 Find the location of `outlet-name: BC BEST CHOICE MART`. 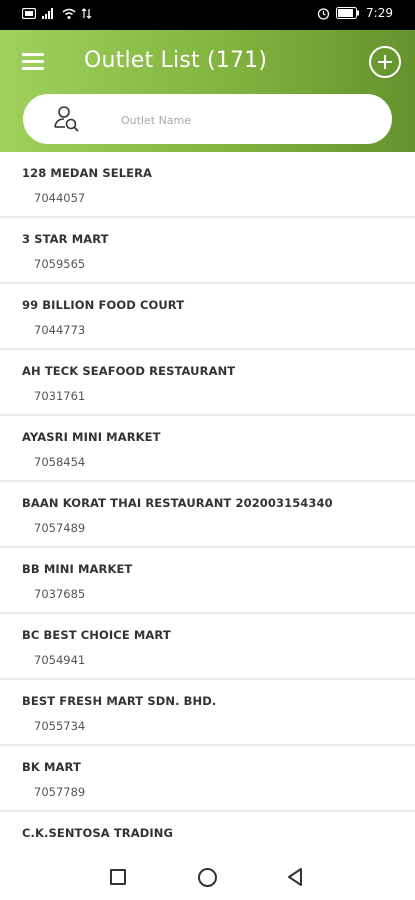

outlet-name: BC BEST CHOICE MART is located at coordinates (96, 635).